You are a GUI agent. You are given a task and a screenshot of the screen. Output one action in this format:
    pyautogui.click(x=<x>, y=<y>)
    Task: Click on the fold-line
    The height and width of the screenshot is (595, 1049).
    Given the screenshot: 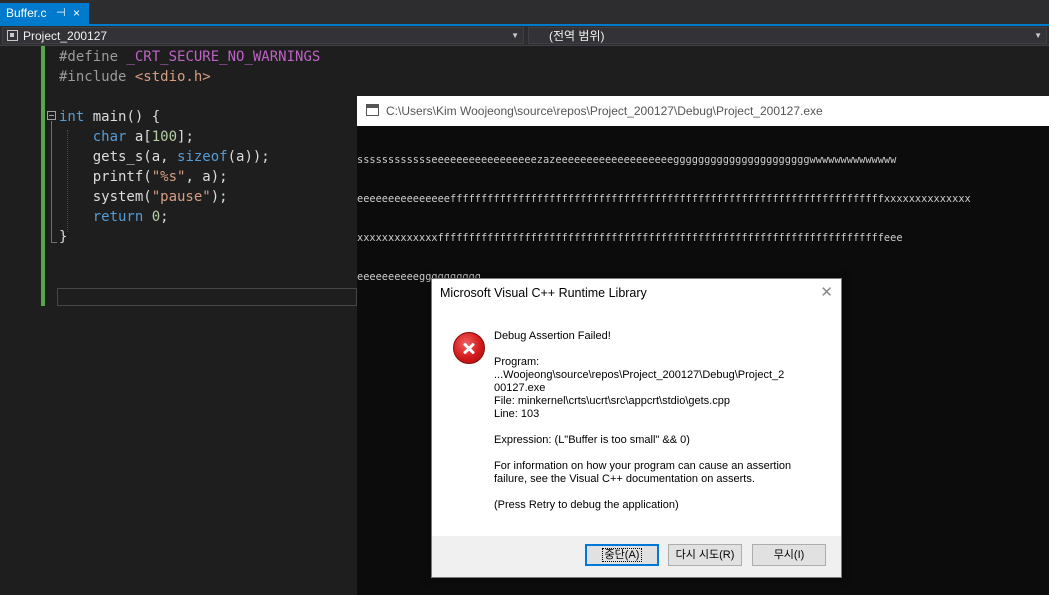 What is the action you would take?
    pyautogui.click(x=51, y=182)
    